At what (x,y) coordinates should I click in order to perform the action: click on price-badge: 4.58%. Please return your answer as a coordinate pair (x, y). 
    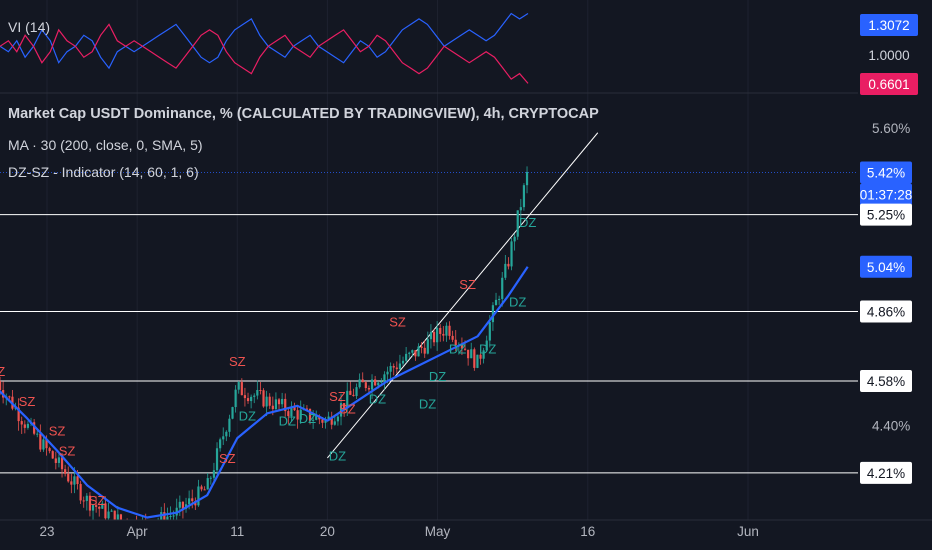
    Looking at the image, I should click on (886, 380).